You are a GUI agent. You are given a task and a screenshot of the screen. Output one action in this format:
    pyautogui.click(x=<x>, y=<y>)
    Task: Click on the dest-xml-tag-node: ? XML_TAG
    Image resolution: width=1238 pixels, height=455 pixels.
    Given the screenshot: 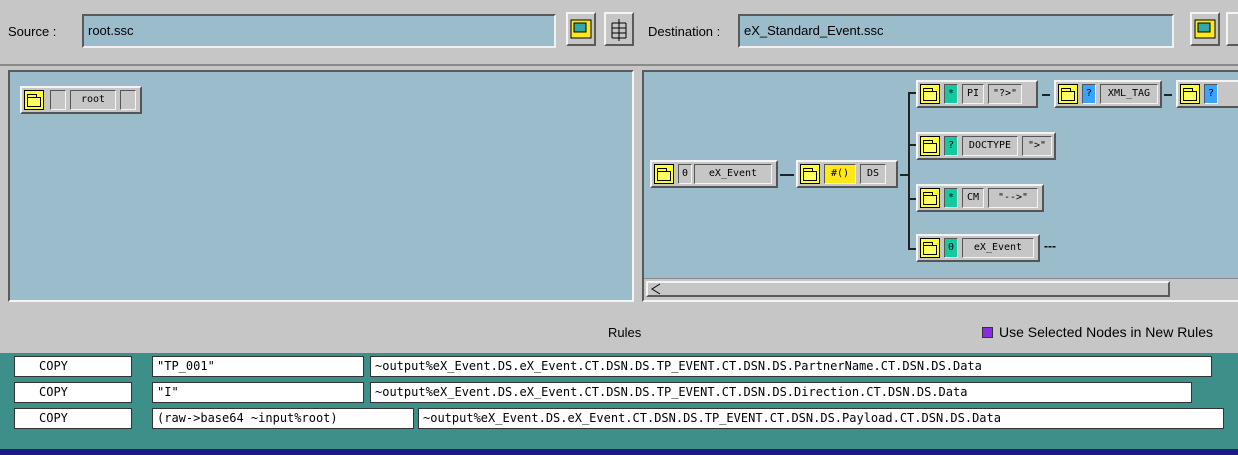 What is the action you would take?
    pyautogui.click(x=1108, y=94)
    